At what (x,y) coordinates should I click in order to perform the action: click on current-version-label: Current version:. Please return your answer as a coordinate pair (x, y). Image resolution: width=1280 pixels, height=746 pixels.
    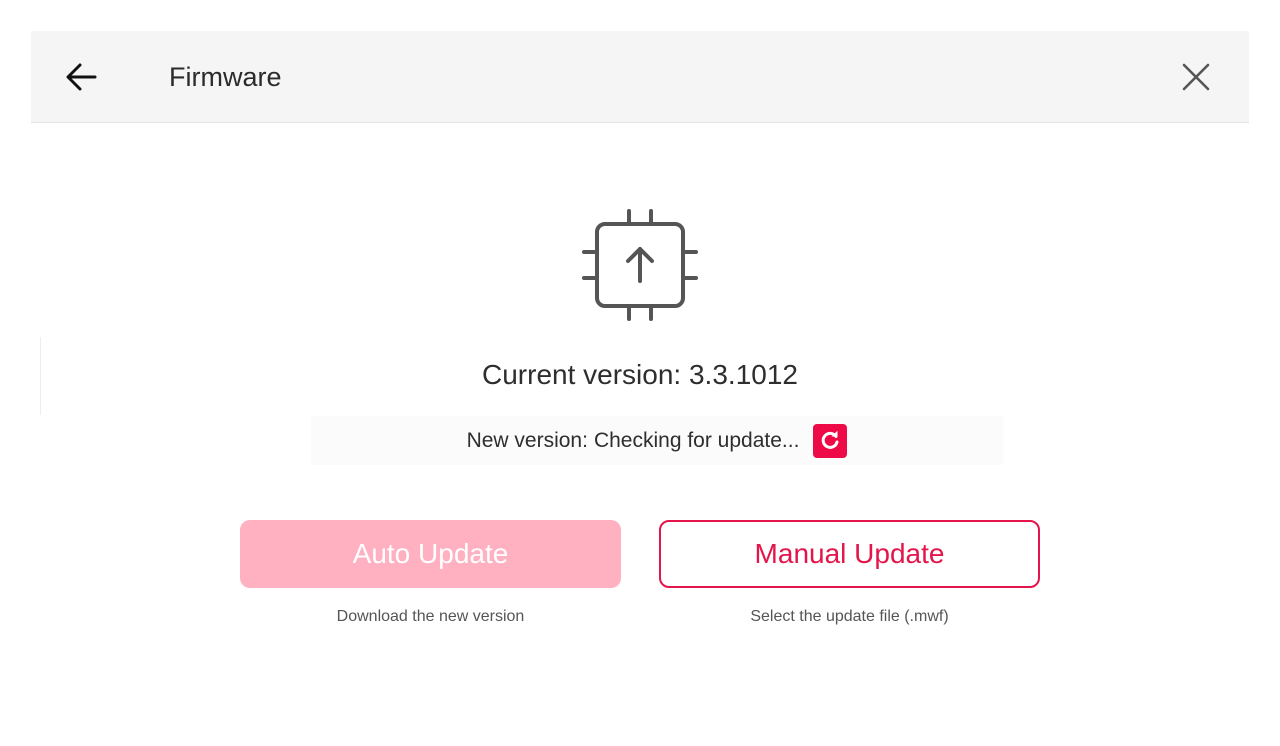
    Looking at the image, I should click on (582, 374).